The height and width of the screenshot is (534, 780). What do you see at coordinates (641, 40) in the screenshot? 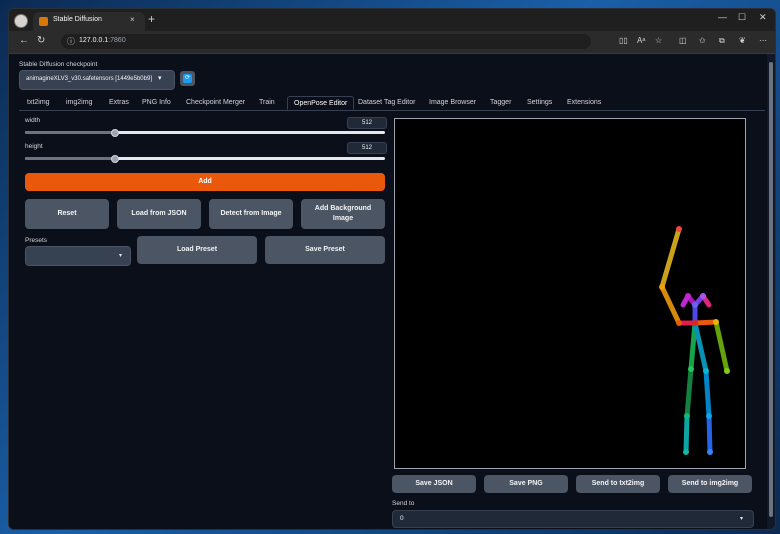
I see `text-size-icon: Aᵃ` at bounding box center [641, 40].